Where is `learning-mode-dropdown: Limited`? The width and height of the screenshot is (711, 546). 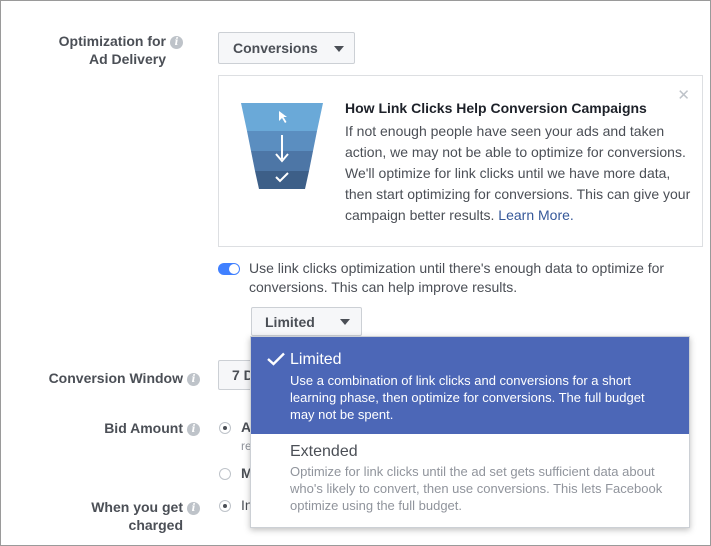 learning-mode-dropdown: Limited is located at coordinates (306, 321).